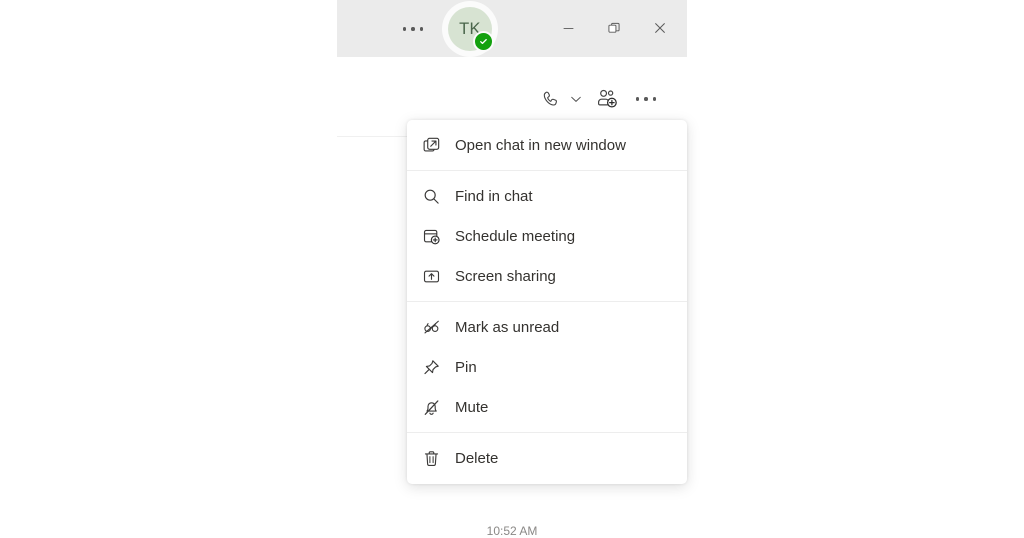  What do you see at coordinates (436, 236) in the screenshot?
I see `calendar-add-icon` at bounding box center [436, 236].